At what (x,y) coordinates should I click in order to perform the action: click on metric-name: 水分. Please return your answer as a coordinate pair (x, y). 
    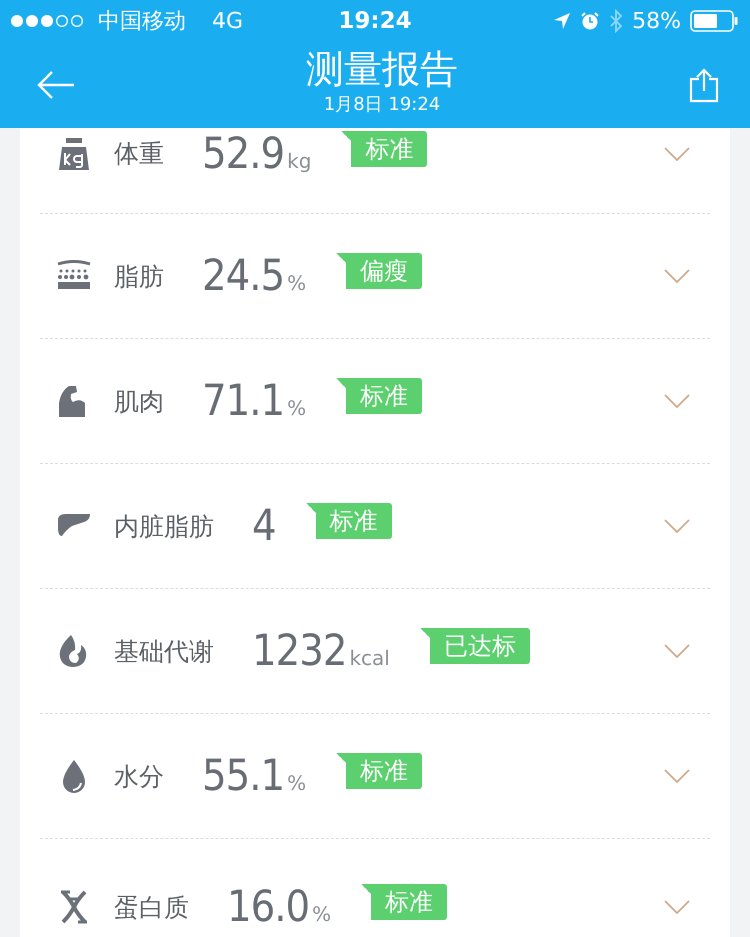
    Looking at the image, I should click on (139, 776).